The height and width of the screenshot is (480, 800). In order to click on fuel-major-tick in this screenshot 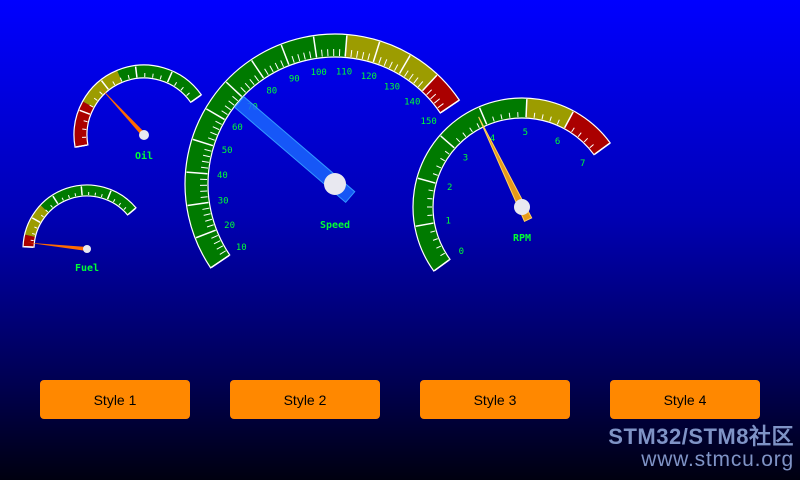, I will do `click(81, 191)`.